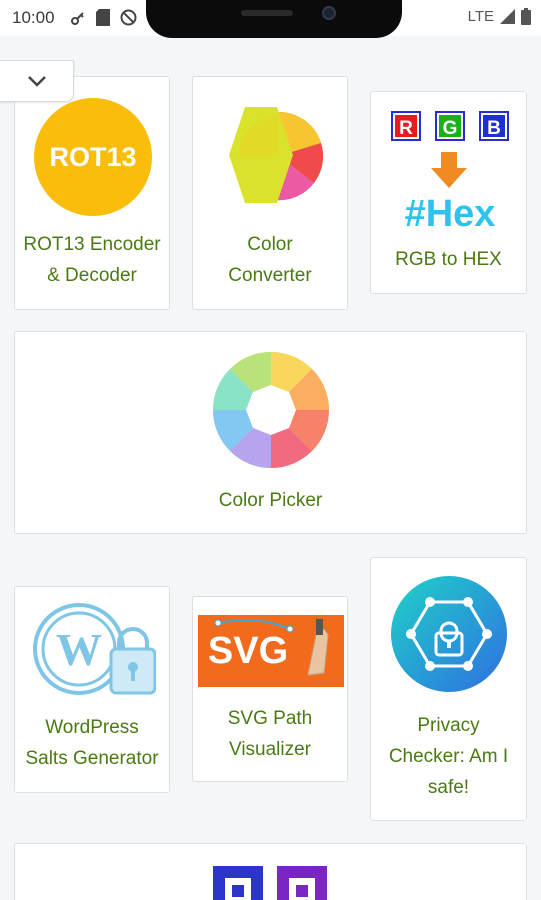 The image size is (541, 900). I want to click on tool-label-line3: safe!, so click(448, 787).